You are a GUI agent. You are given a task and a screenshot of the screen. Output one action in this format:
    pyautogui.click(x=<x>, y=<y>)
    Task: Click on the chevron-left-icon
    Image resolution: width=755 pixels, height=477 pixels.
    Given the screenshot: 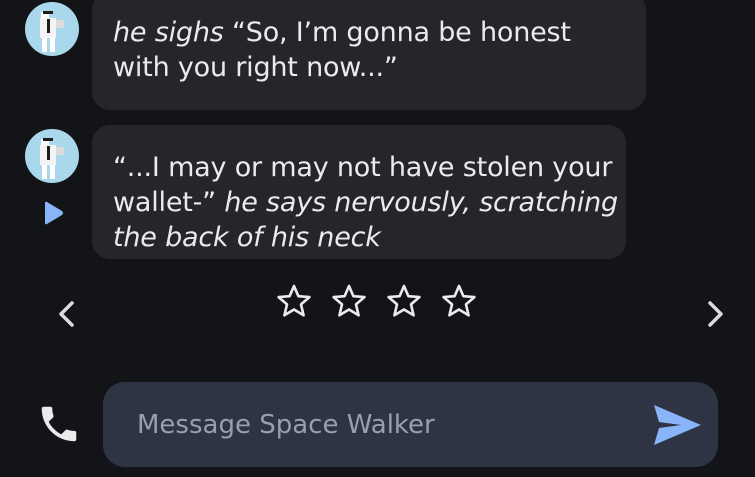 What is the action you would take?
    pyautogui.click(x=66, y=314)
    